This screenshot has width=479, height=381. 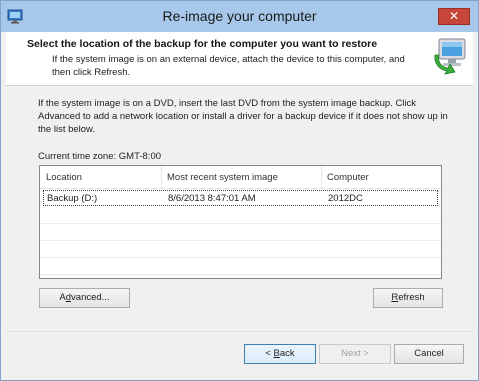 What do you see at coordinates (269, 353) in the screenshot?
I see `back-label-pre: <` at bounding box center [269, 353].